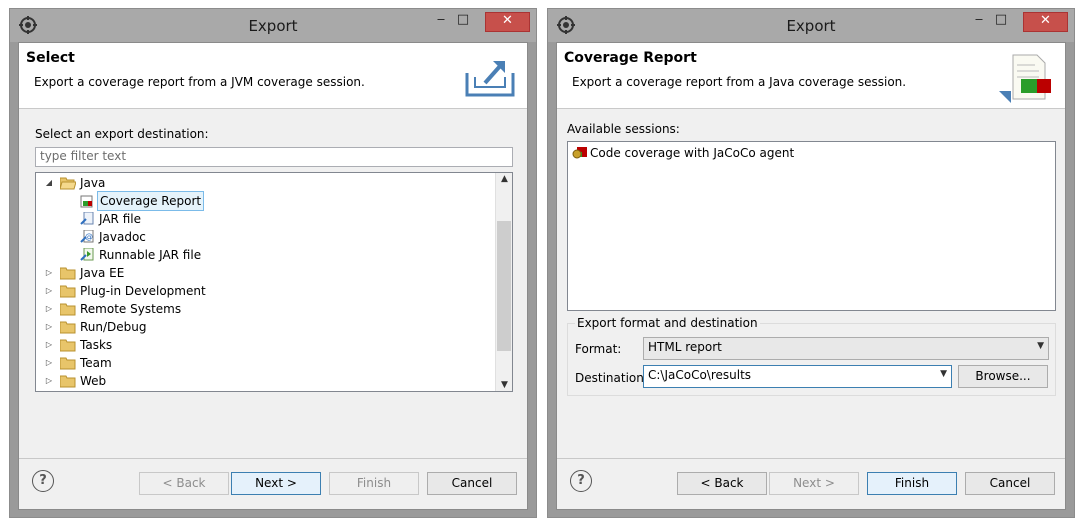 The width and height of the screenshot is (1084, 526). What do you see at coordinates (50, 58) in the screenshot?
I see `page-title: Select` at bounding box center [50, 58].